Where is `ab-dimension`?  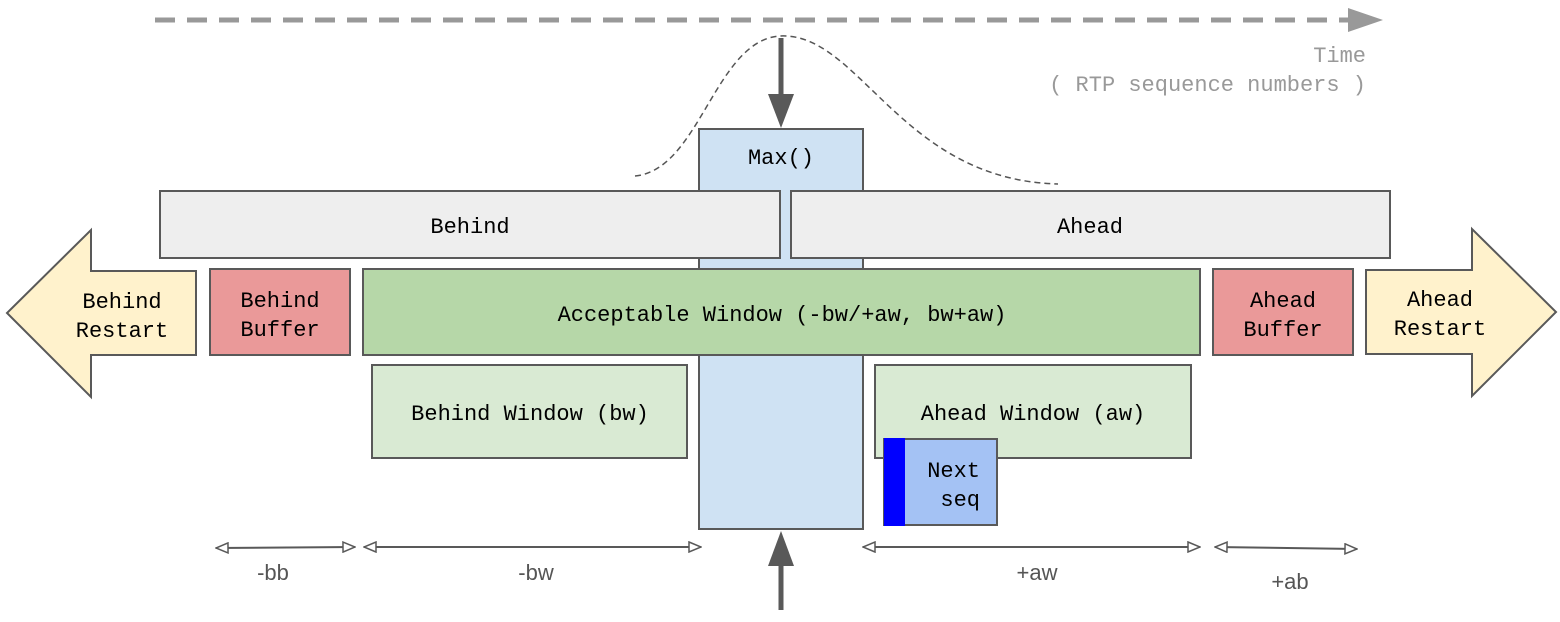 ab-dimension is located at coordinates (1286, 548).